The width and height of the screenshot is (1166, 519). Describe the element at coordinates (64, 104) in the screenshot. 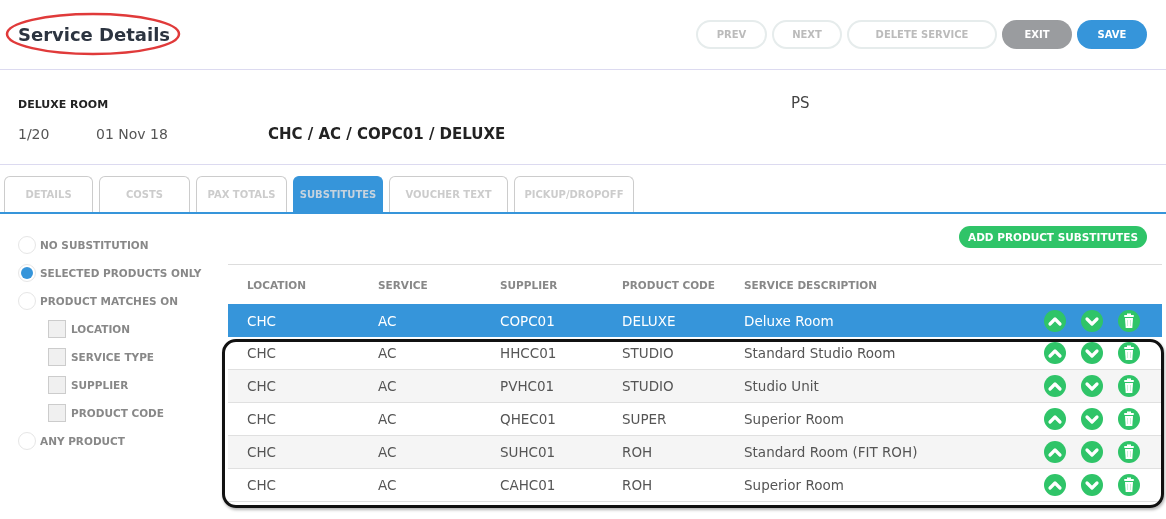

I see `service-name: DELUXE ROOM` at that location.